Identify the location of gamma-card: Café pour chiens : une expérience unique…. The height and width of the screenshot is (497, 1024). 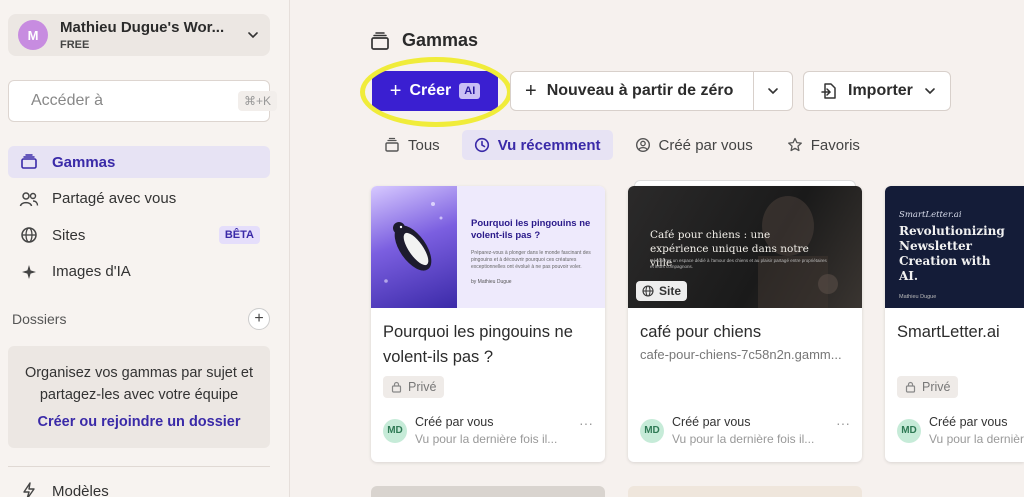
(745, 324).